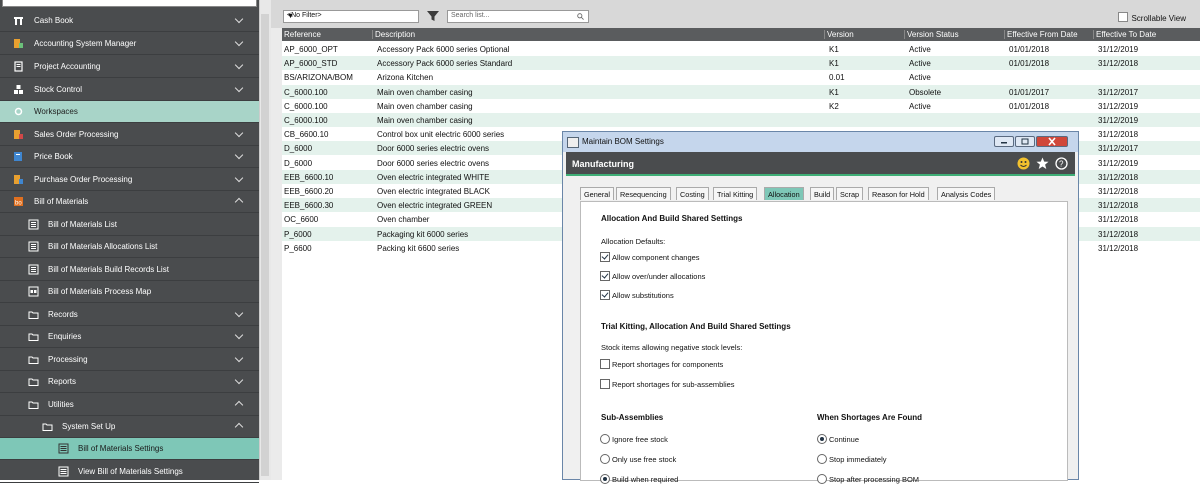 The image size is (1200, 484). Describe the element at coordinates (129, 90) in the screenshot. I see `sidebar-item-stock-control: Stock Control` at that location.